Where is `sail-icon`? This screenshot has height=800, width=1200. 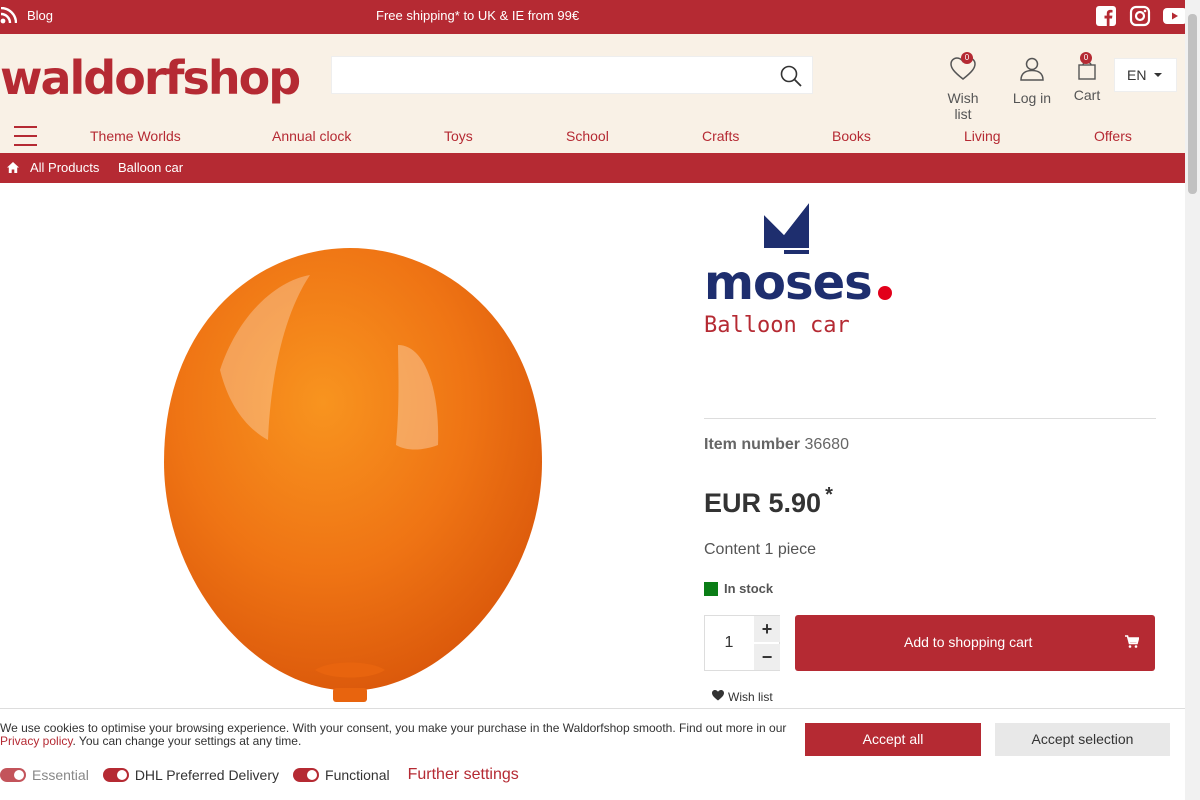
sail-icon is located at coordinates (786, 228).